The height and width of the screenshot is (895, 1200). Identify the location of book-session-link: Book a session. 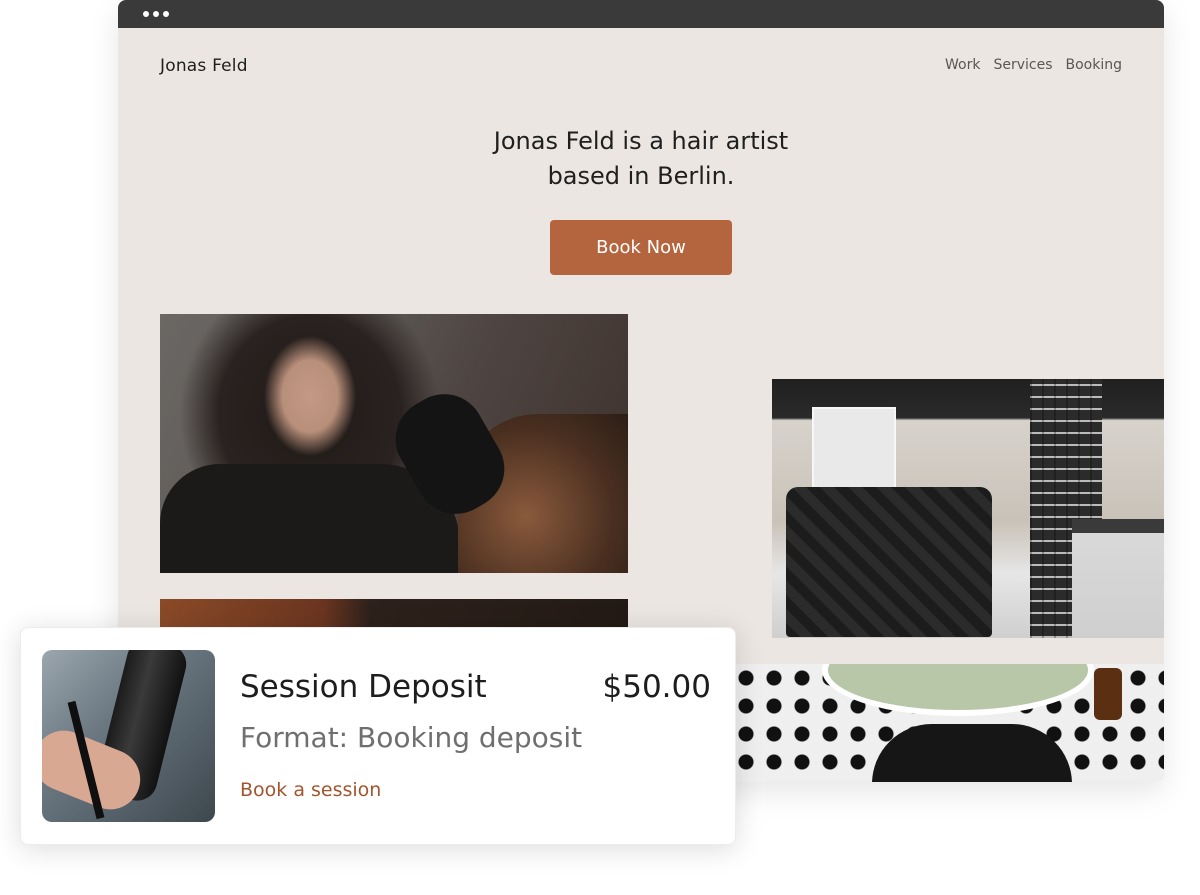
(310, 790).